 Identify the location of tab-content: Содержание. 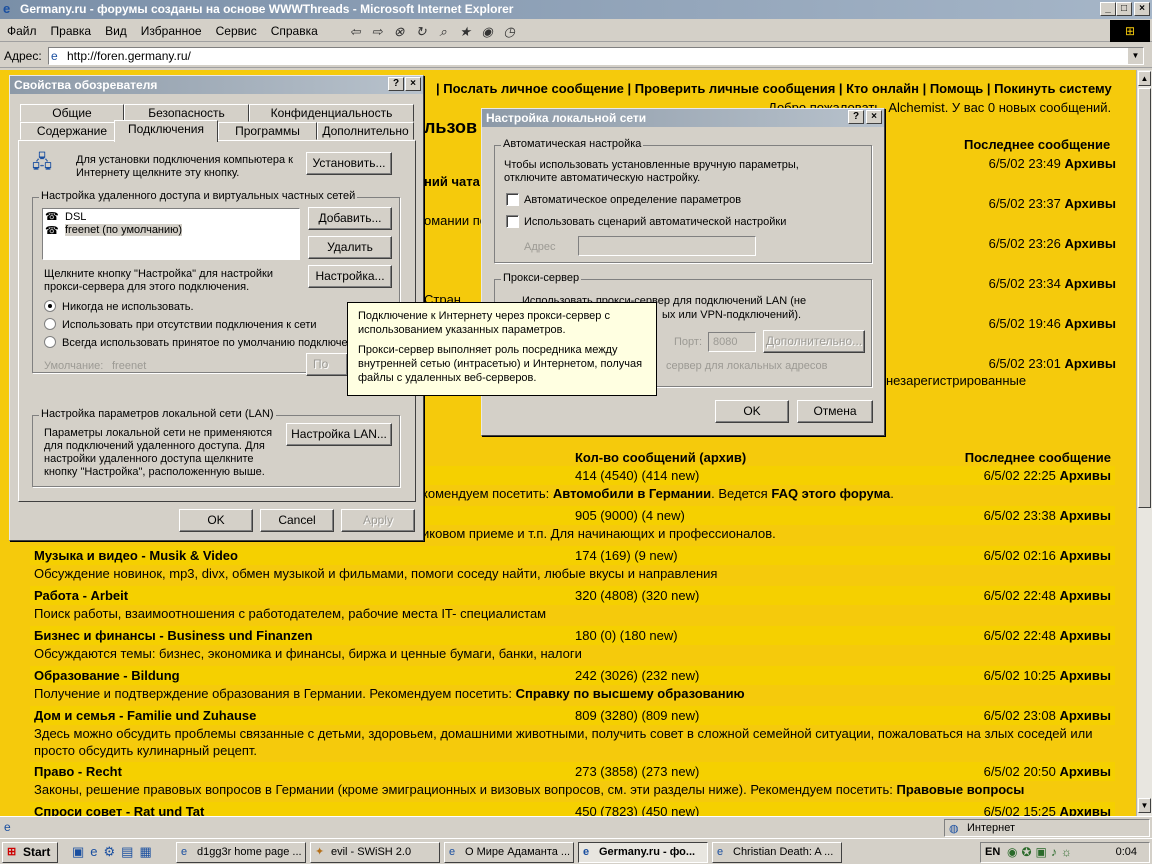
(72, 131).